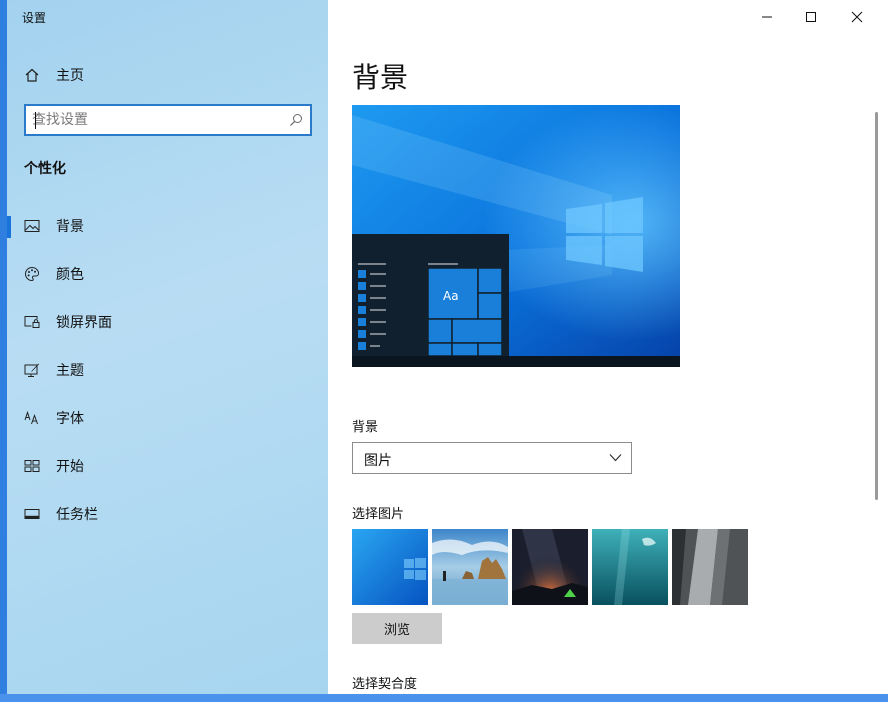  Describe the element at coordinates (378, 514) in the screenshot. I see `choose-picture-label: 选择图片` at that location.